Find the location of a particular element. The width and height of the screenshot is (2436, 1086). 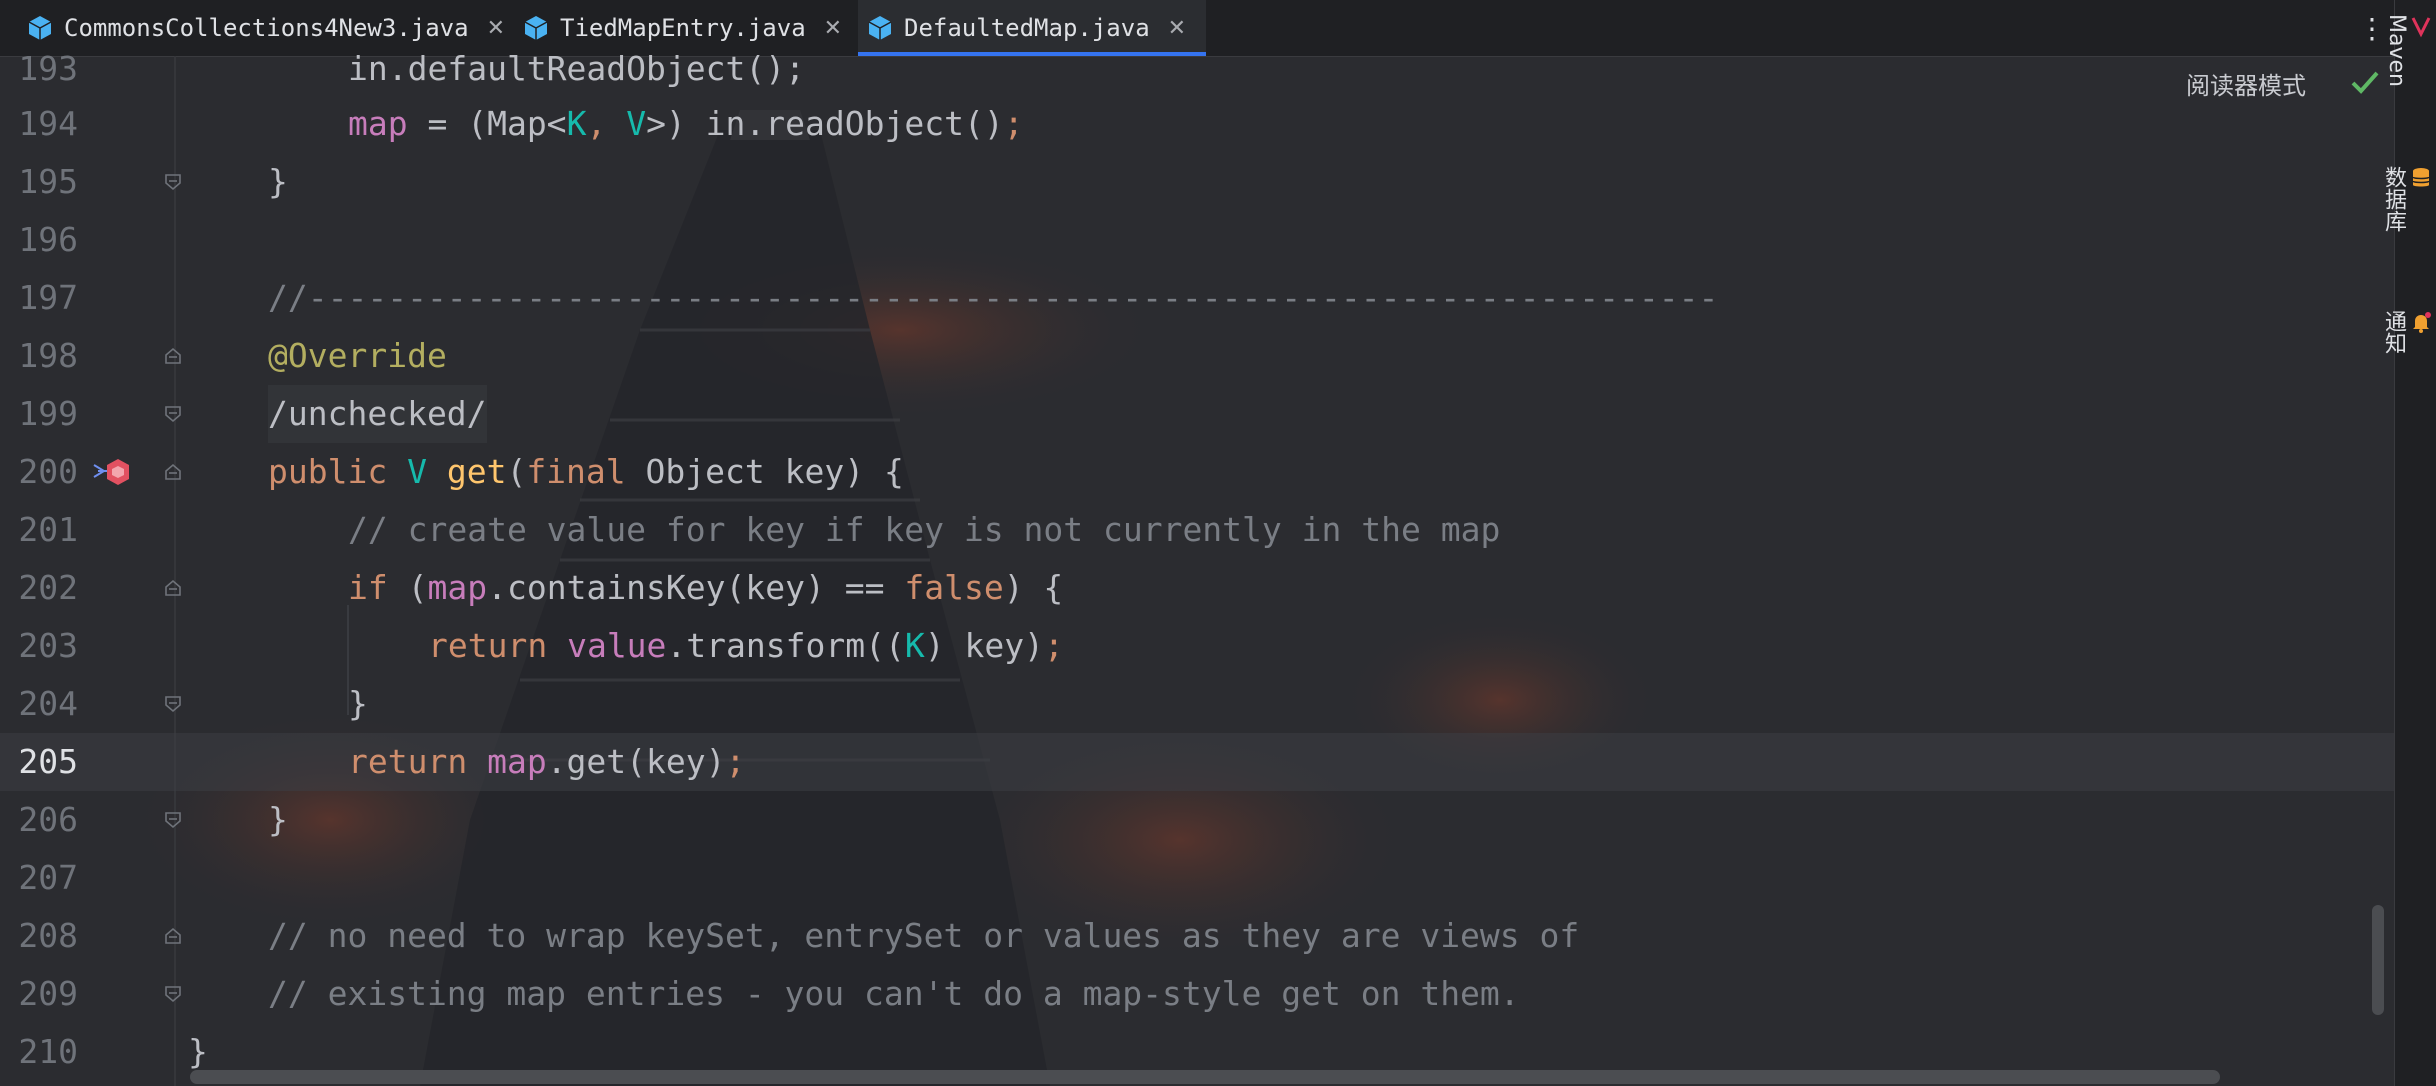

token-keyword: return is located at coordinates (498, 645).